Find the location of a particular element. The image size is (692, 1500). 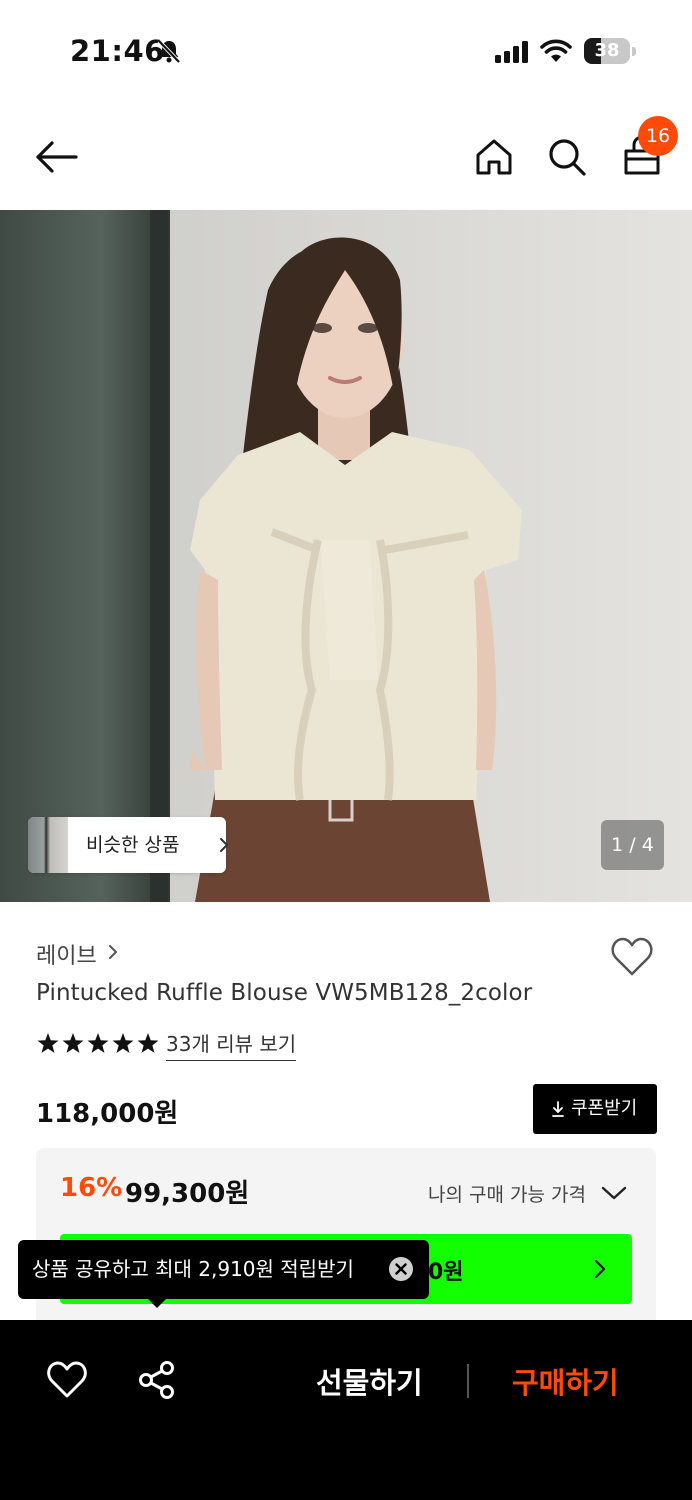

discount-price: 99,300원 is located at coordinates (187, 1194).